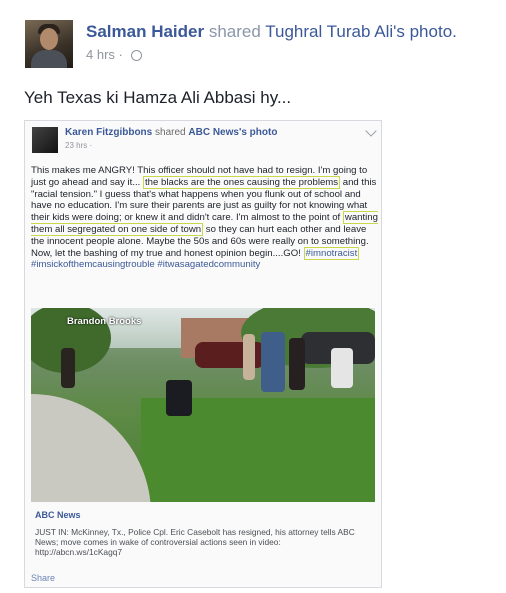 The image size is (506, 593). I want to click on inner-shared-label: shared, so click(170, 132).